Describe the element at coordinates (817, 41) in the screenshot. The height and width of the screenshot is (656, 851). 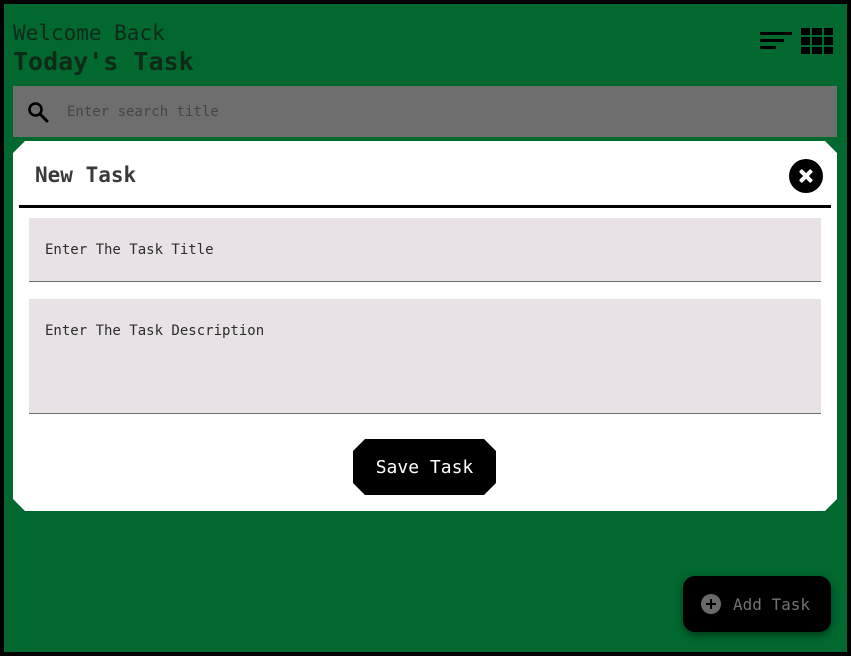
I see `grid-view-icon` at that location.